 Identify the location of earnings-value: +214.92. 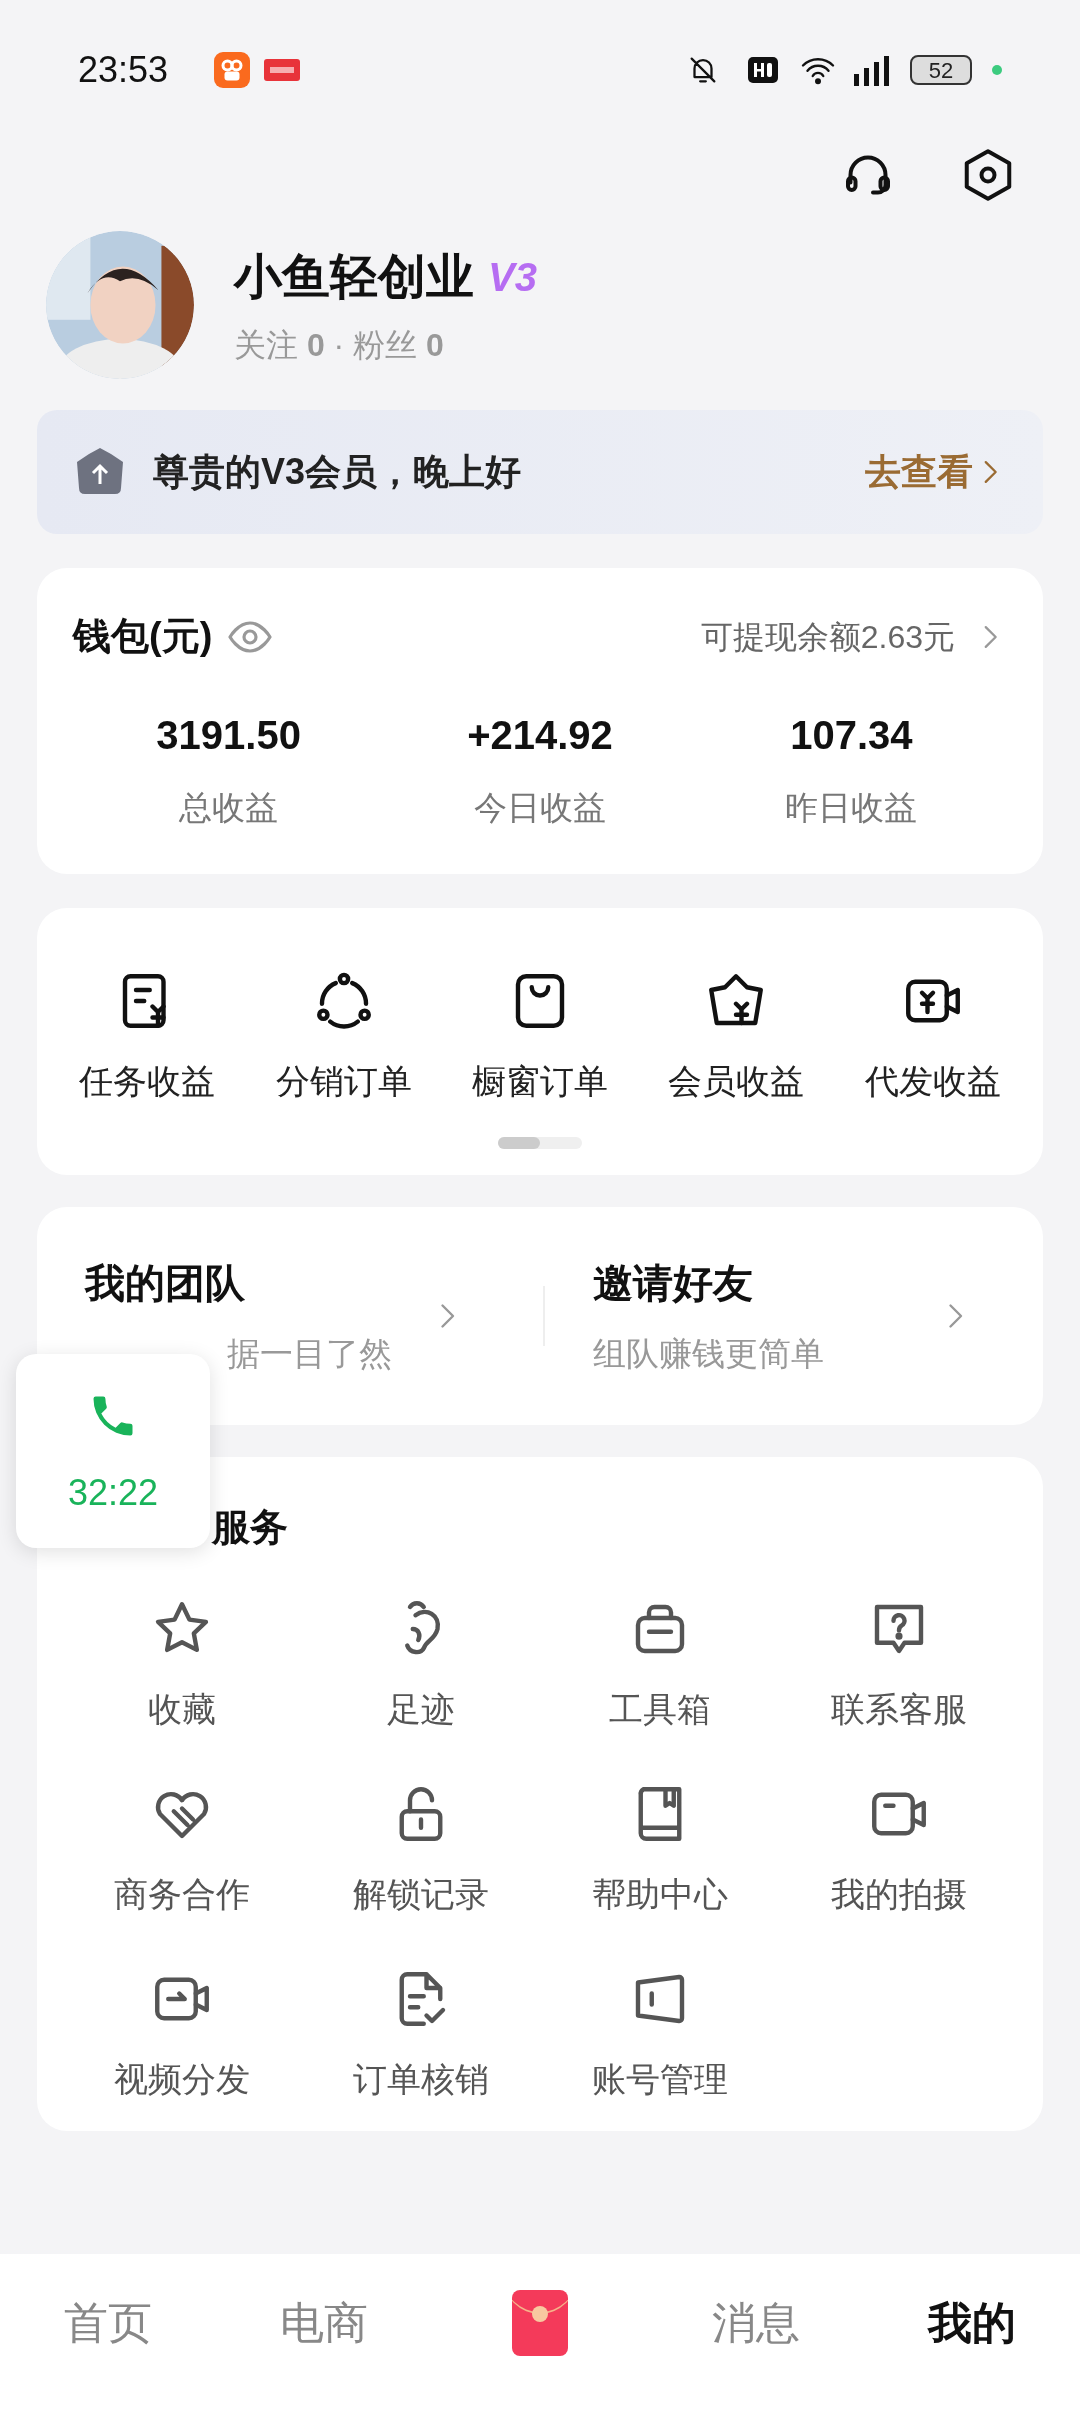
(540, 735).